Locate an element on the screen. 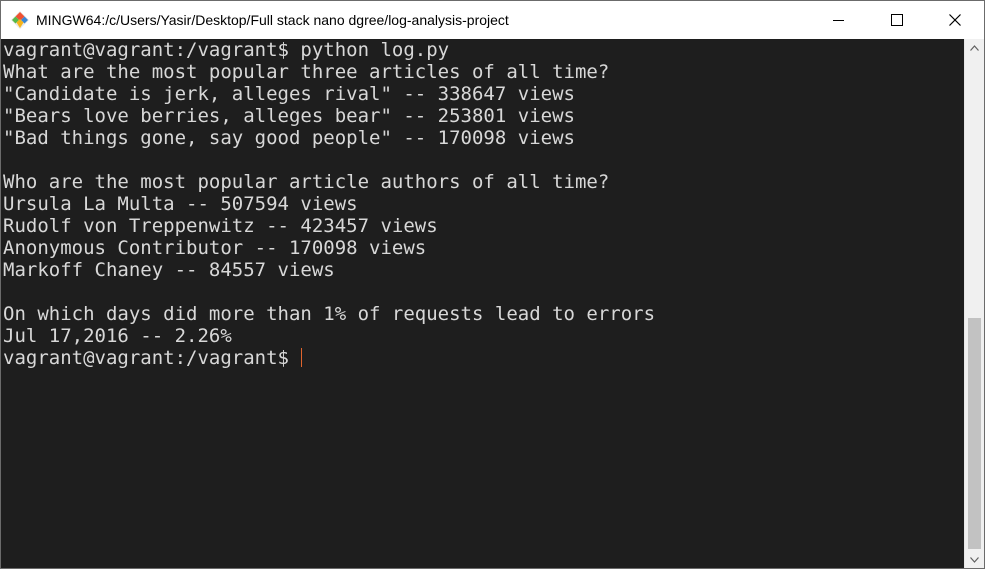 The height and width of the screenshot is (569, 985). prompt-line: vagrant@vagrant:/vagrant$ is located at coordinates (483, 358).